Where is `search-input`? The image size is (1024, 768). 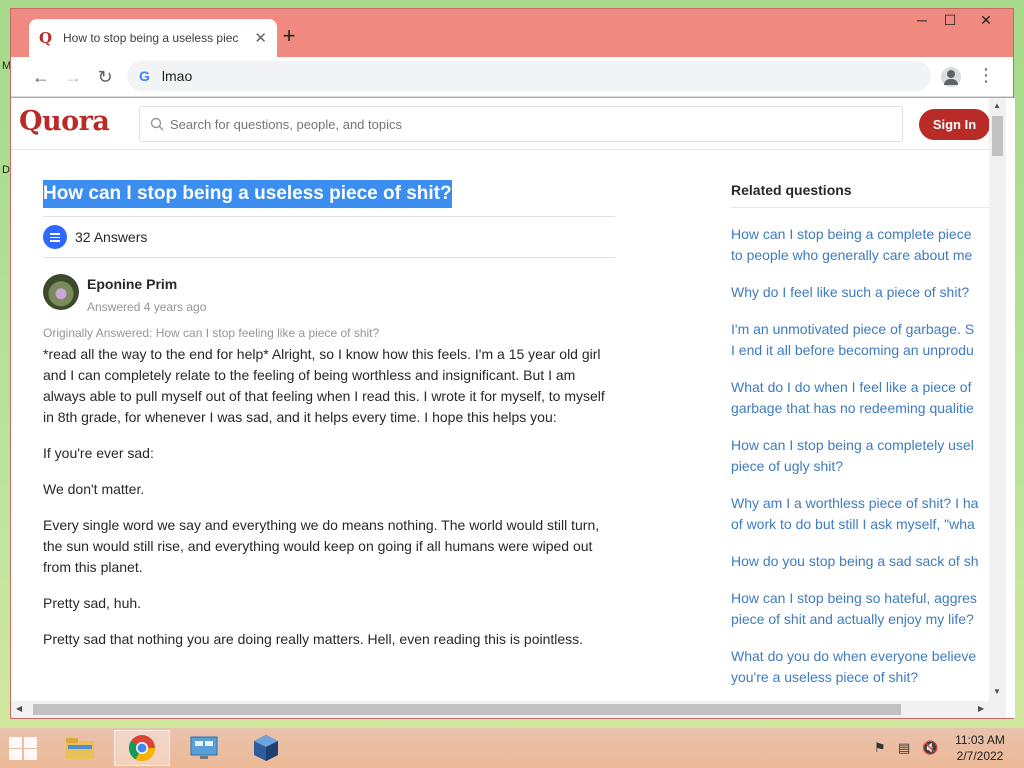 search-input is located at coordinates (520, 124).